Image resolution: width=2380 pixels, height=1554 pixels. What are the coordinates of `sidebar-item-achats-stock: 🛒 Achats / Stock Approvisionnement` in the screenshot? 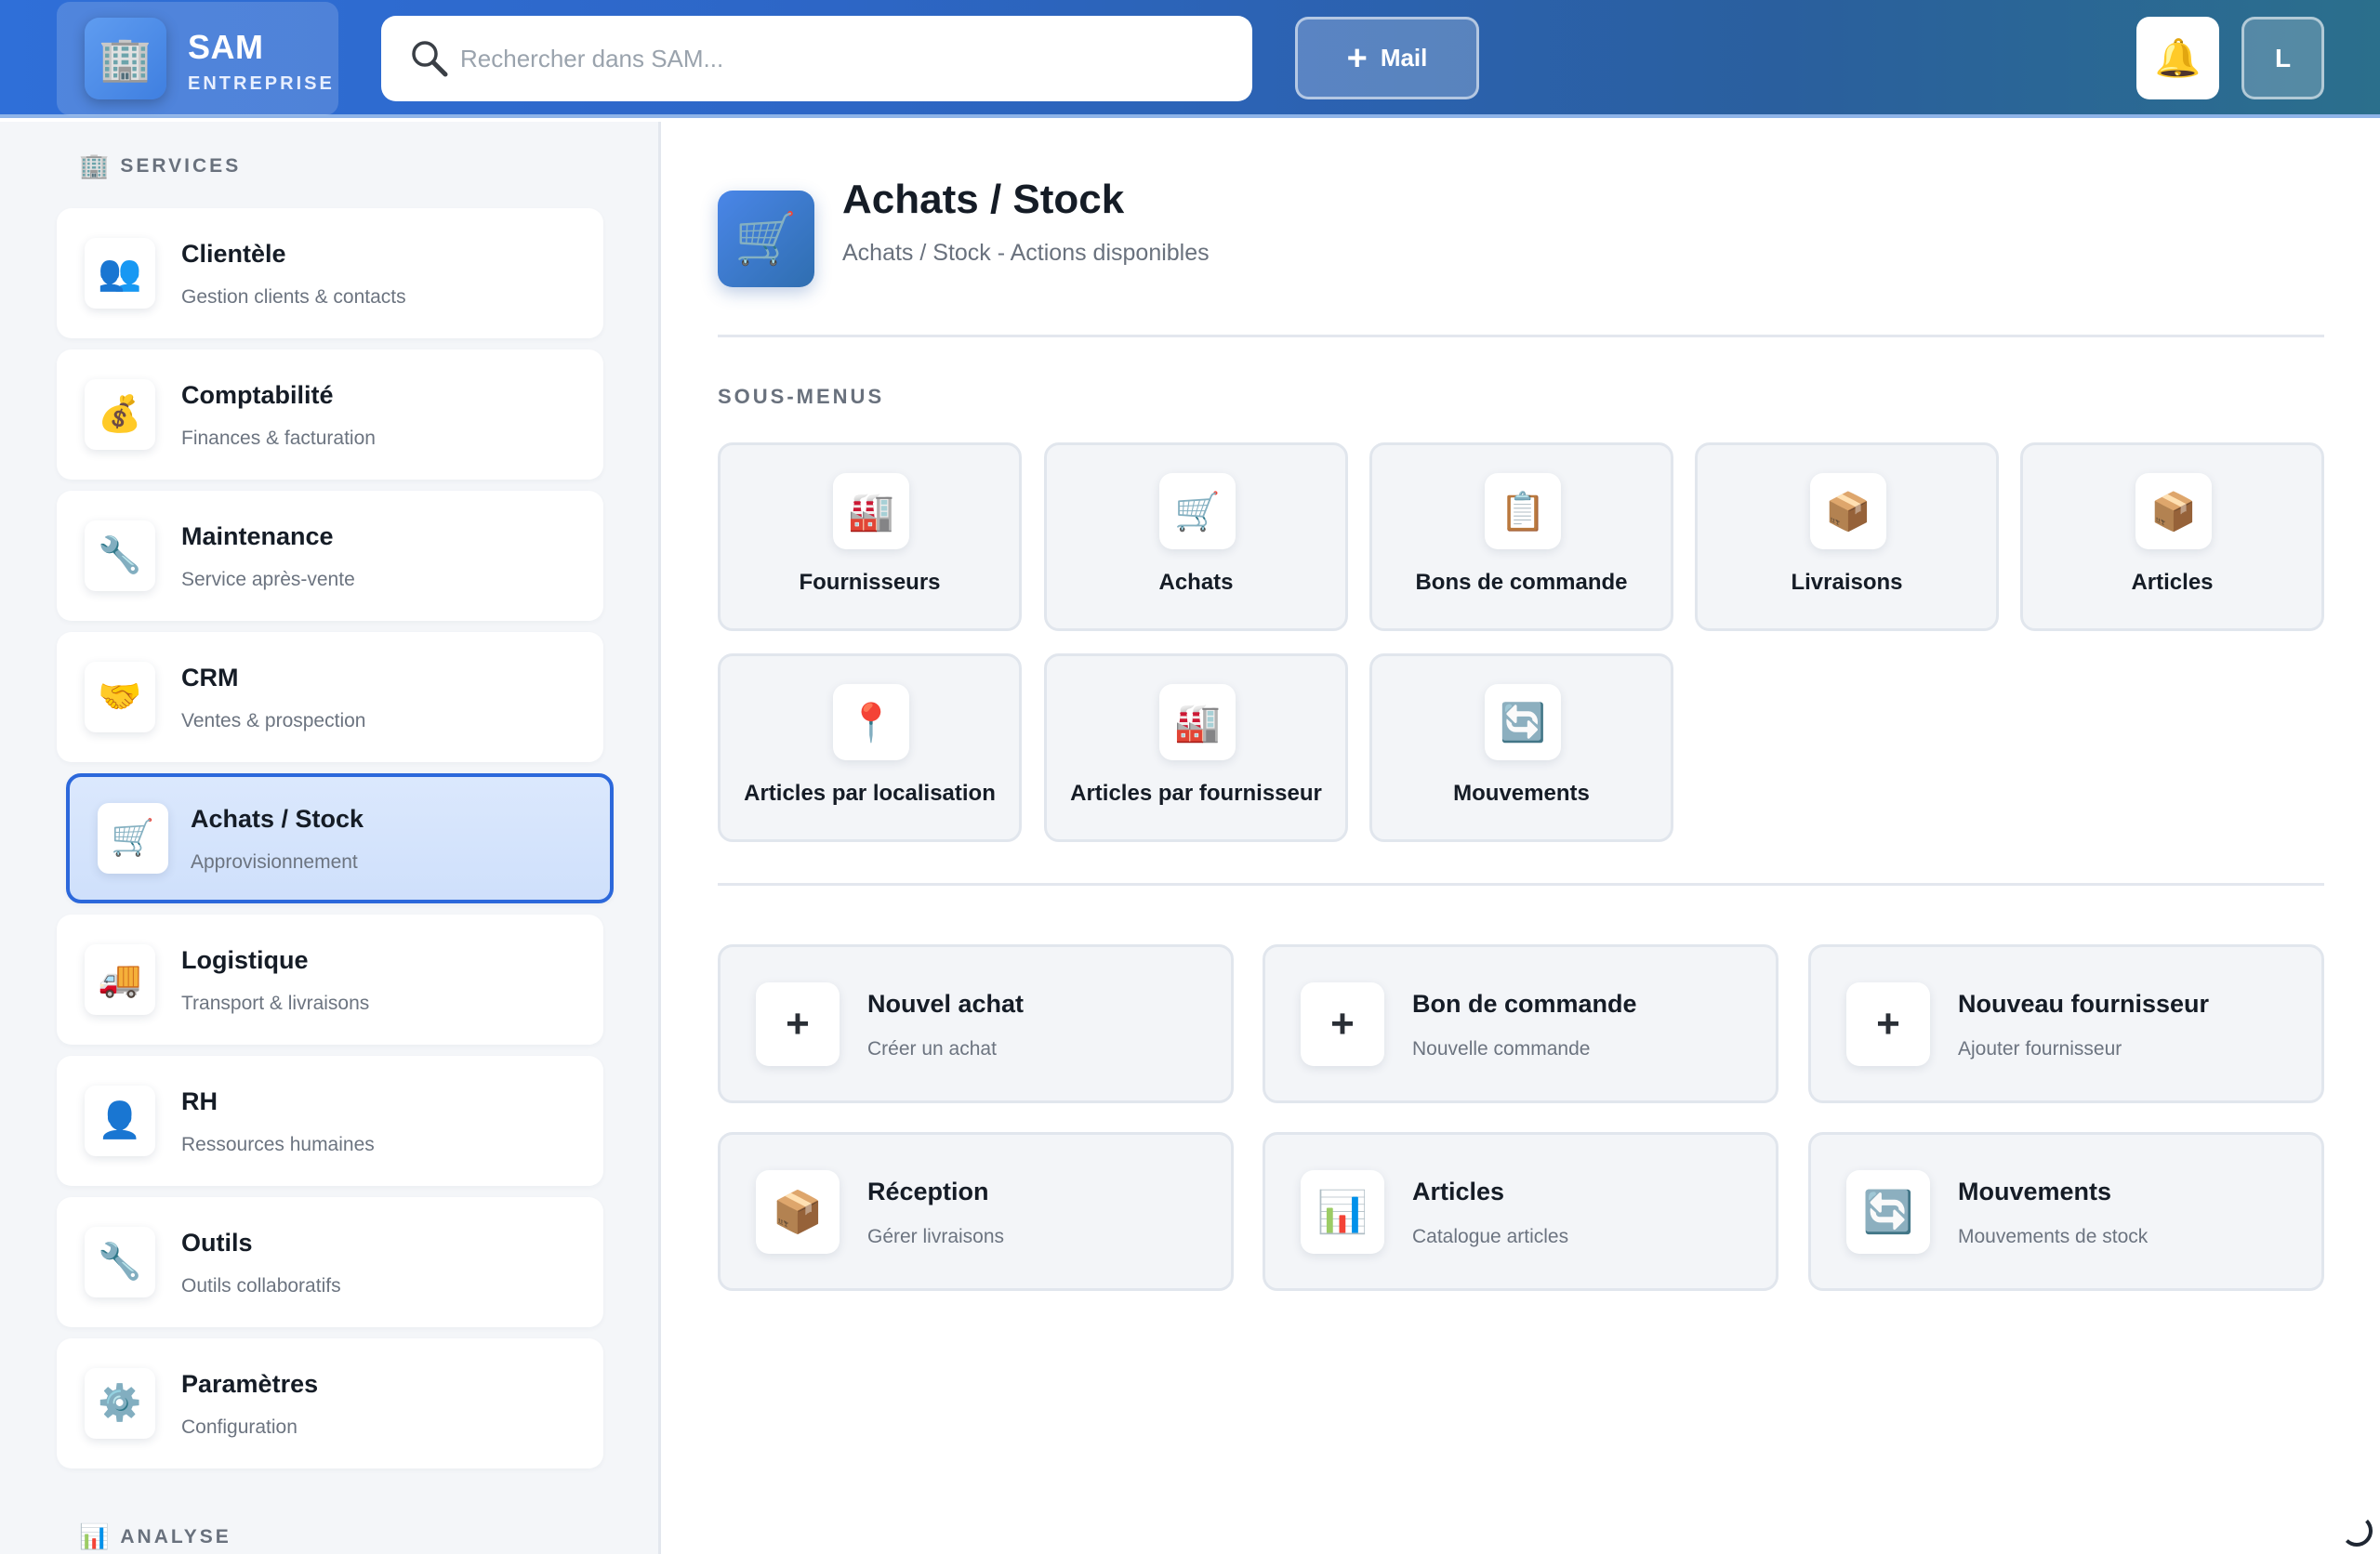 It's located at (340, 838).